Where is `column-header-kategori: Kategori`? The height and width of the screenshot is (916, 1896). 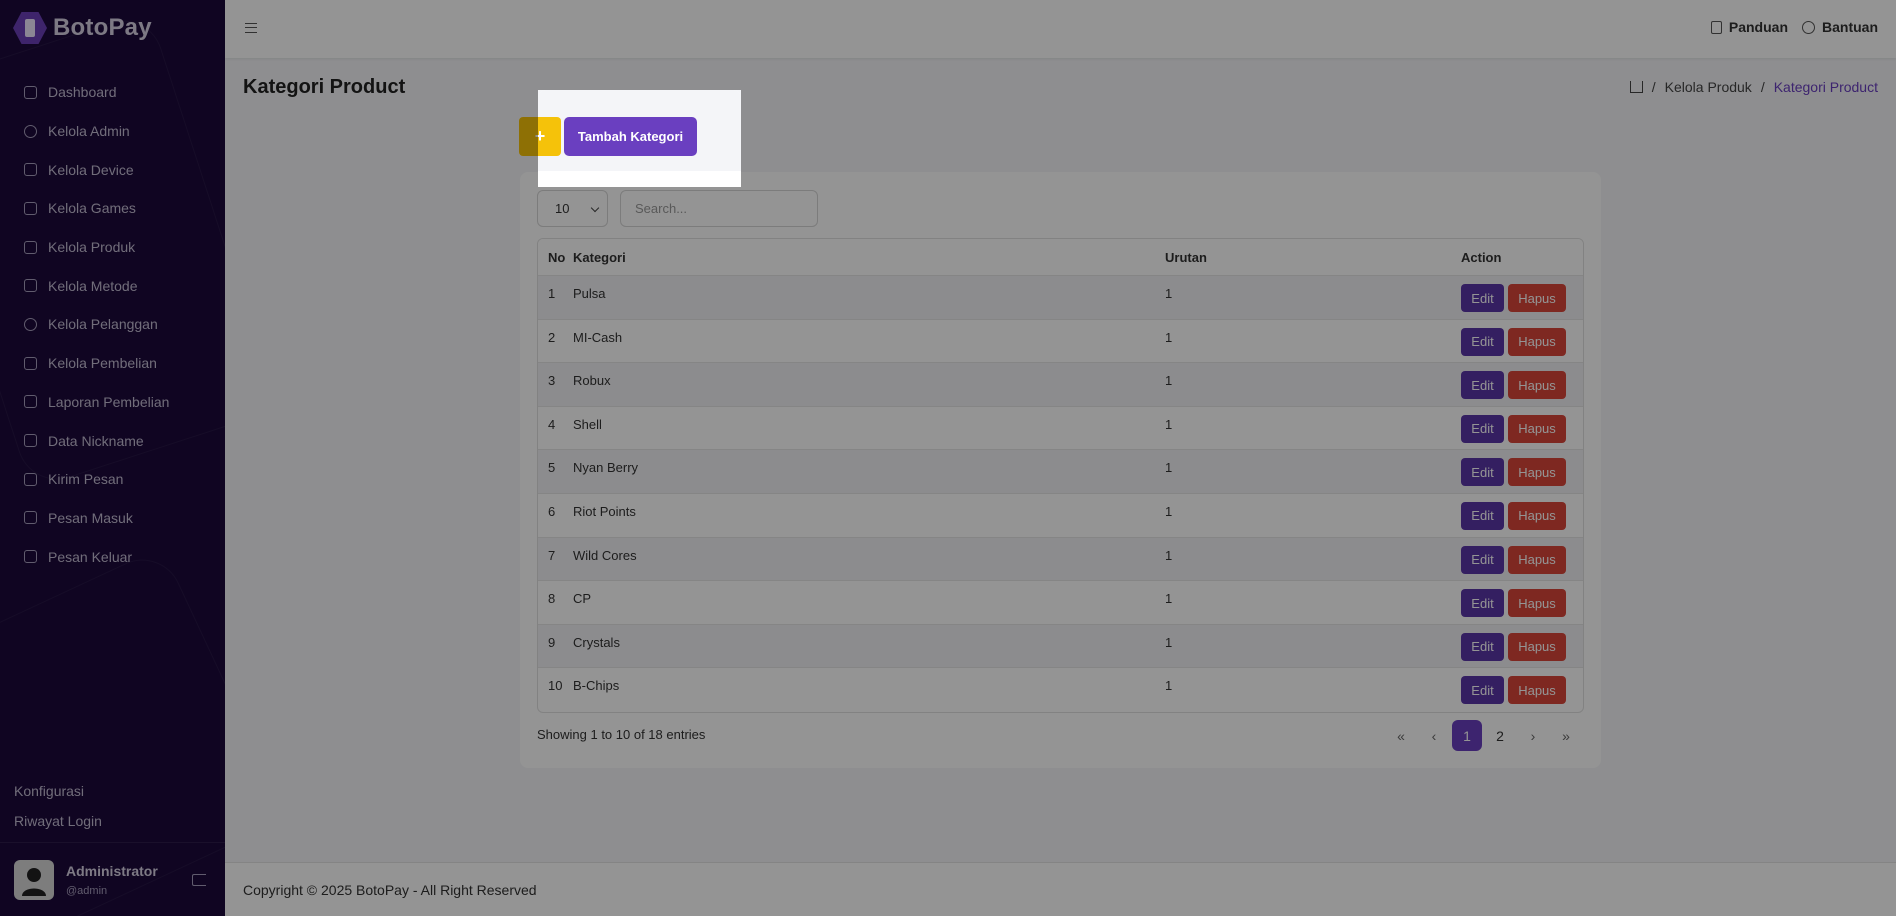
column-header-kategori: Kategori is located at coordinates (869, 257).